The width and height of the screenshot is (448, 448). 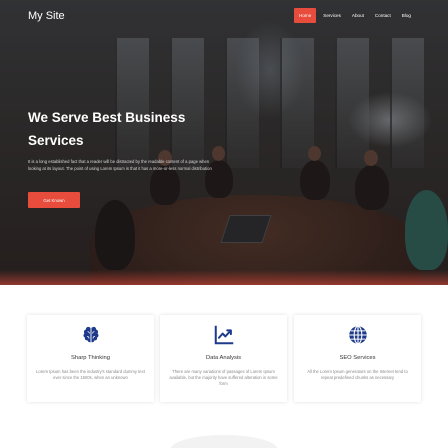 What do you see at coordinates (357, 335) in the screenshot?
I see `globe-icon` at bounding box center [357, 335].